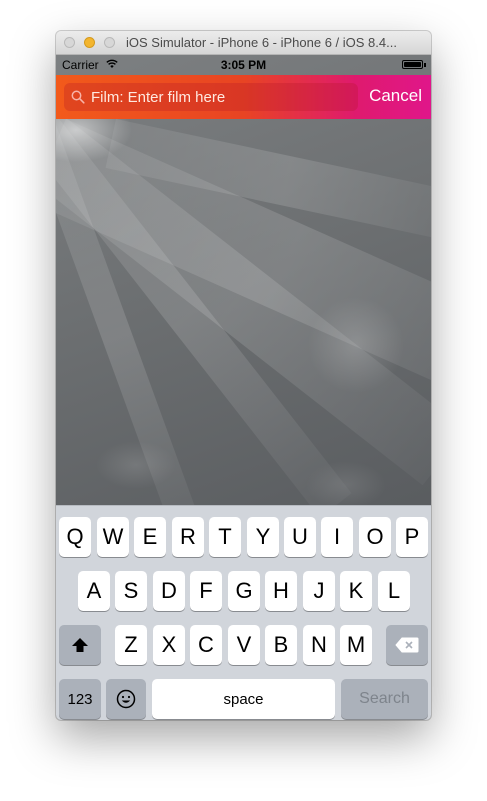  What do you see at coordinates (188, 537) in the screenshot?
I see `key-r: R` at bounding box center [188, 537].